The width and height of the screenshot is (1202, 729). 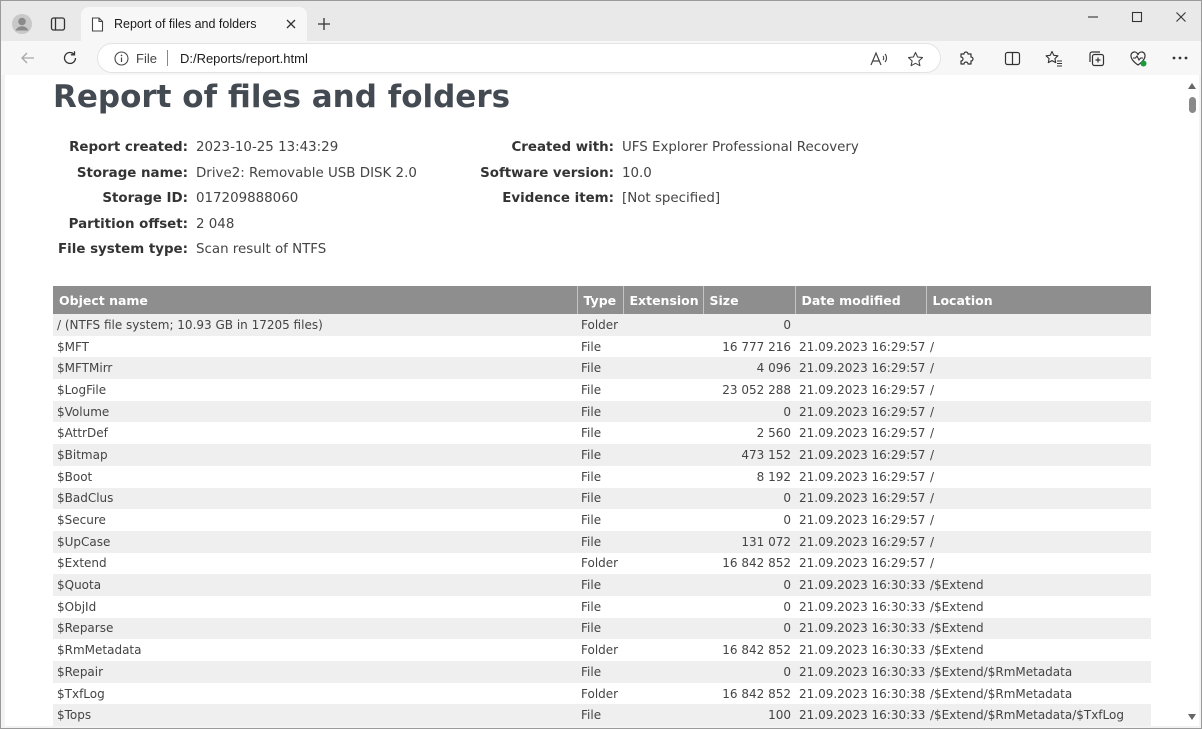 What do you see at coordinates (558, 198) in the screenshot?
I see `meta-label: Evidence item:` at bounding box center [558, 198].